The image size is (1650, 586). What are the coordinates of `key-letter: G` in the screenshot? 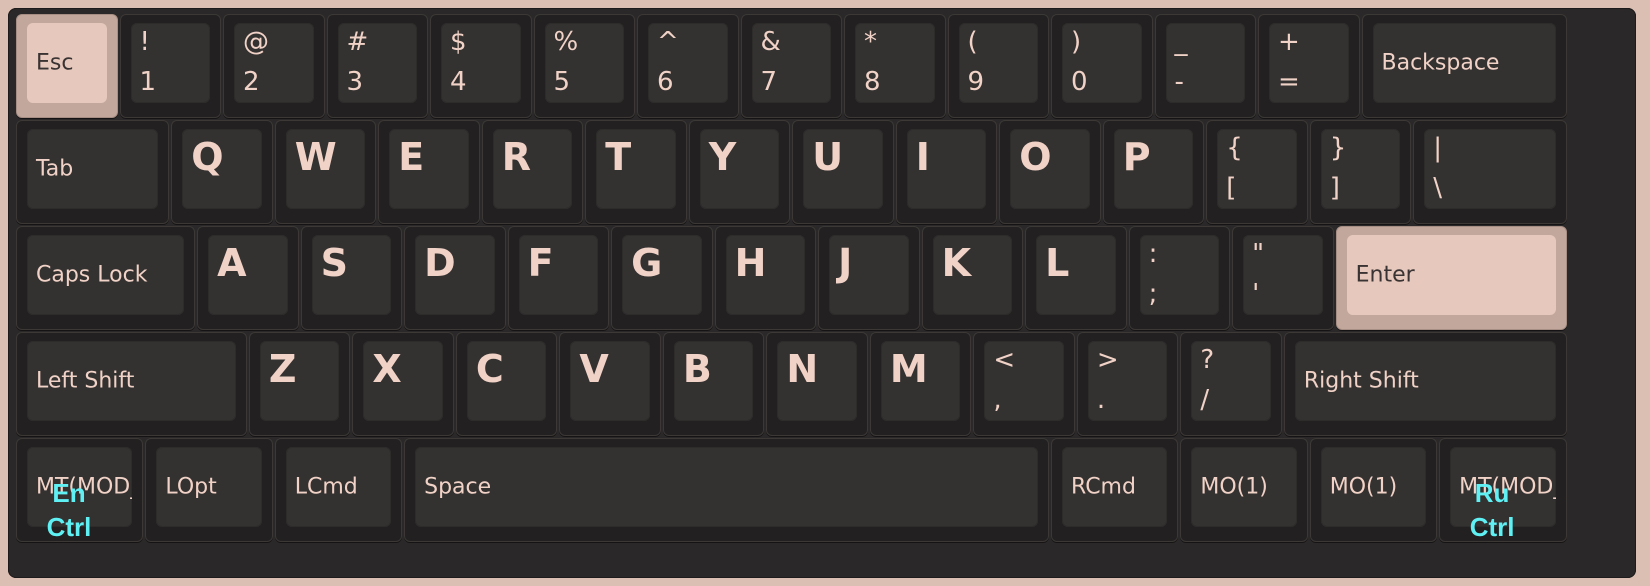 It's located at (647, 263).